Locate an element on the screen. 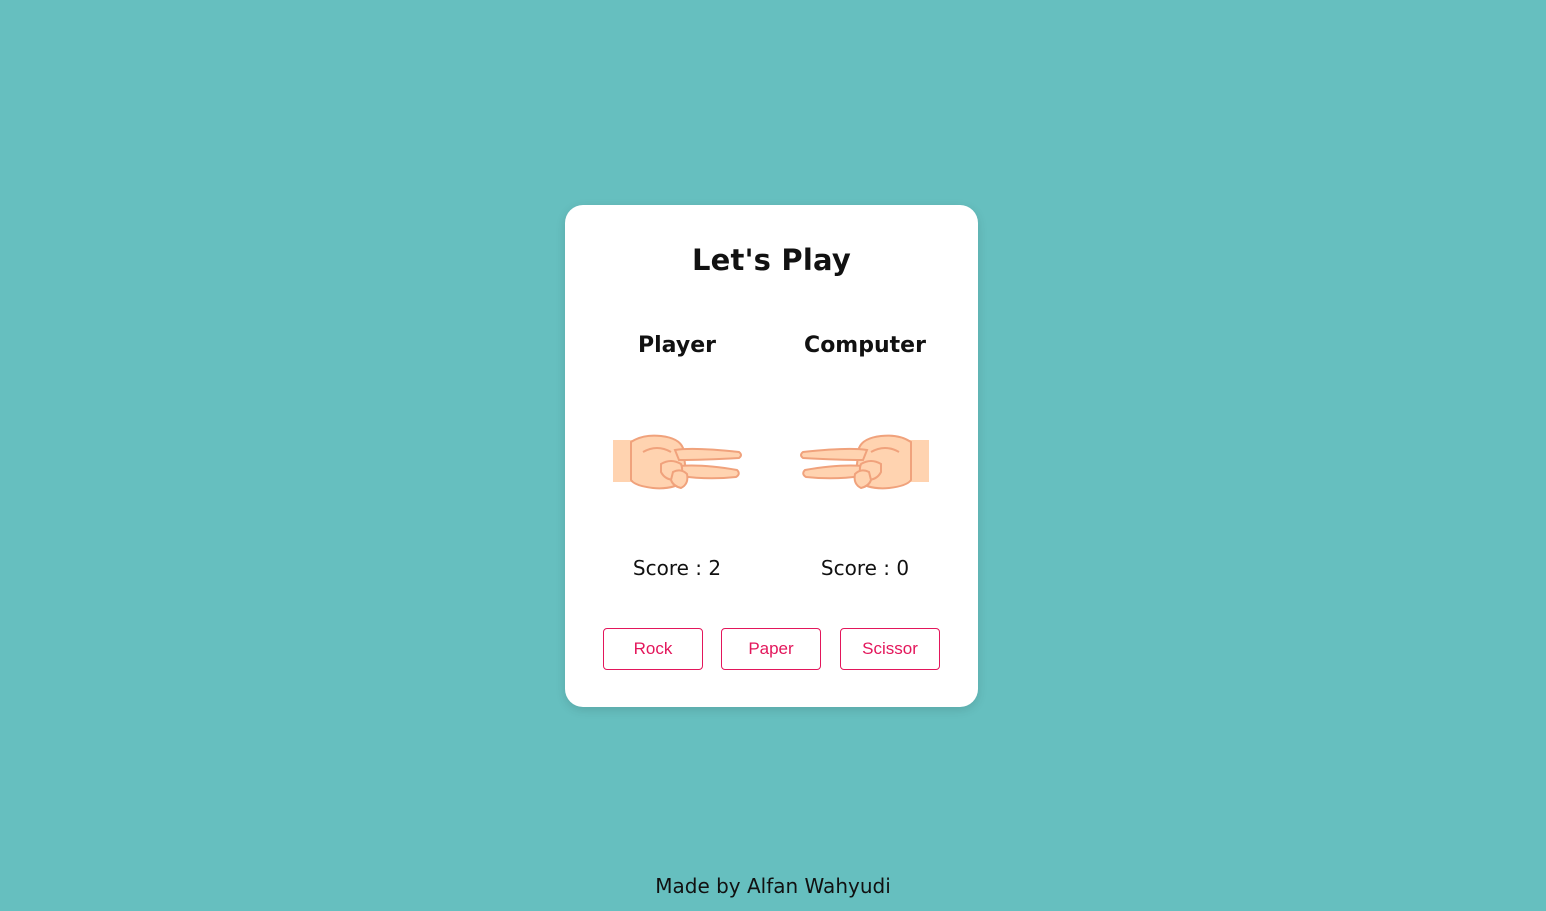 The height and width of the screenshot is (911, 1546). game-title: Let's Play is located at coordinates (771, 260).